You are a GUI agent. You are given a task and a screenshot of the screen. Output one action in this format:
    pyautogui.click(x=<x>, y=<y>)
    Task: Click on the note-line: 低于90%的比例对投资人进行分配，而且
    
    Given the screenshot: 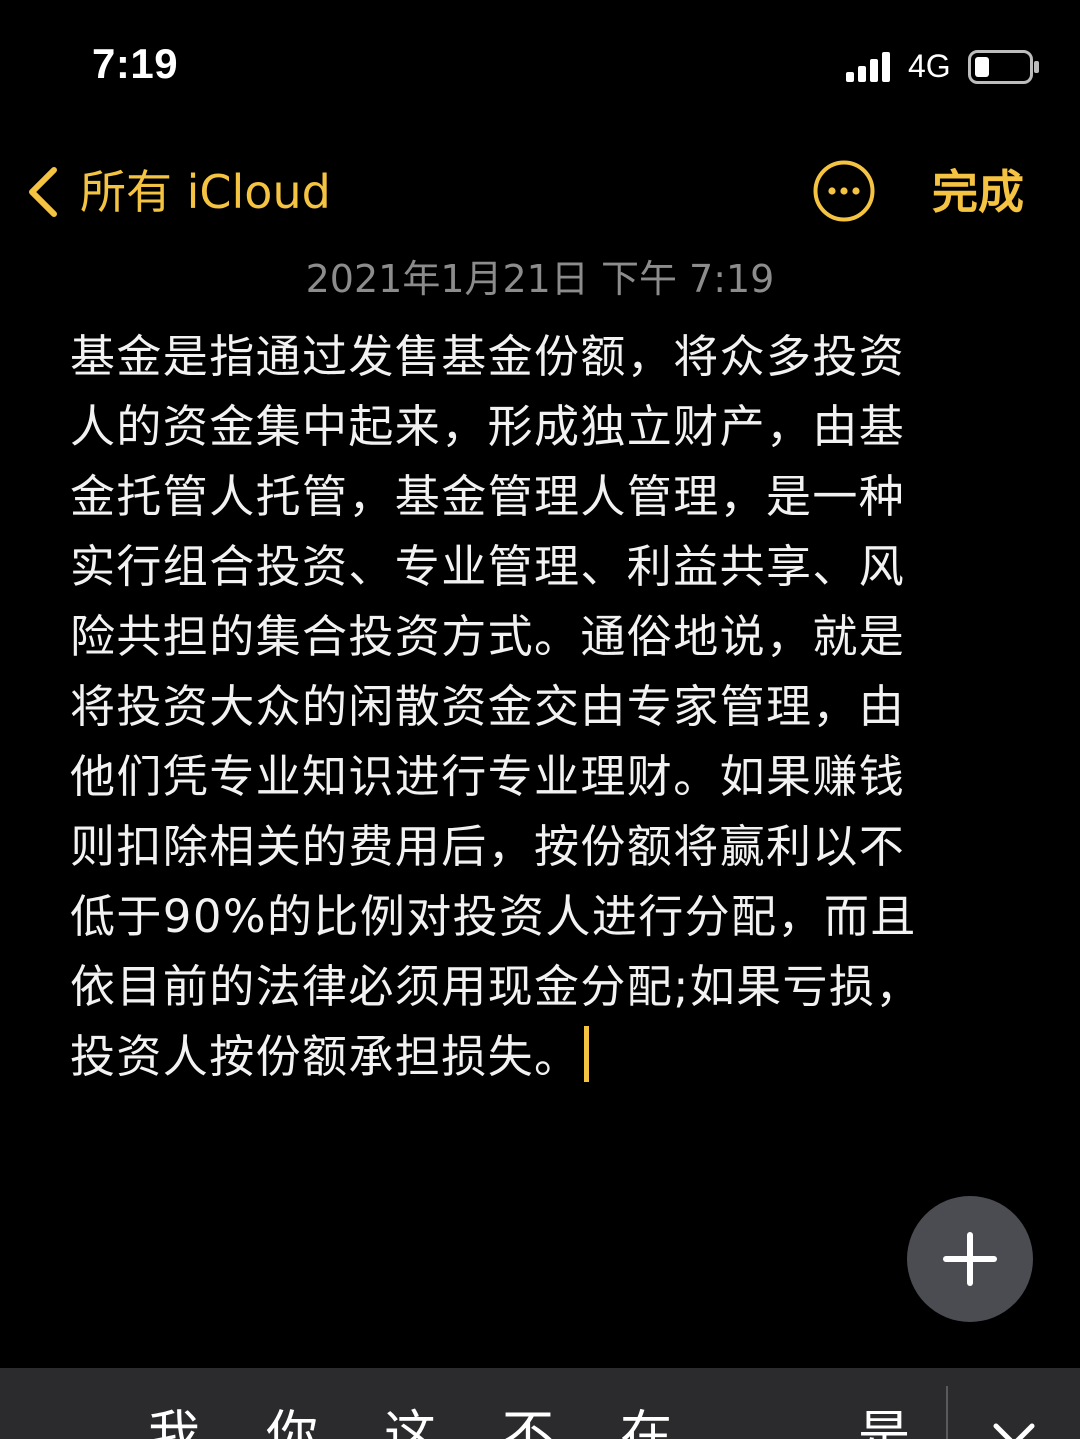 What is the action you would take?
    pyautogui.click(x=493, y=916)
    